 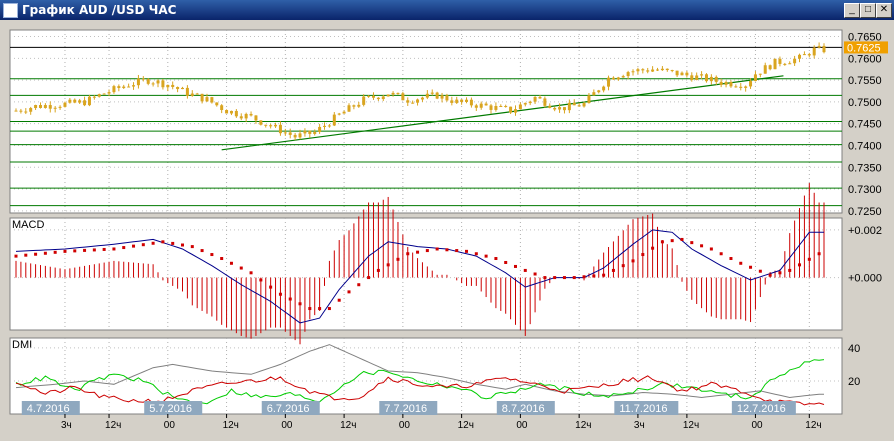 What do you see at coordinates (170, 409) in the screenshot?
I see `date-label: 5.7.2016` at bounding box center [170, 409].